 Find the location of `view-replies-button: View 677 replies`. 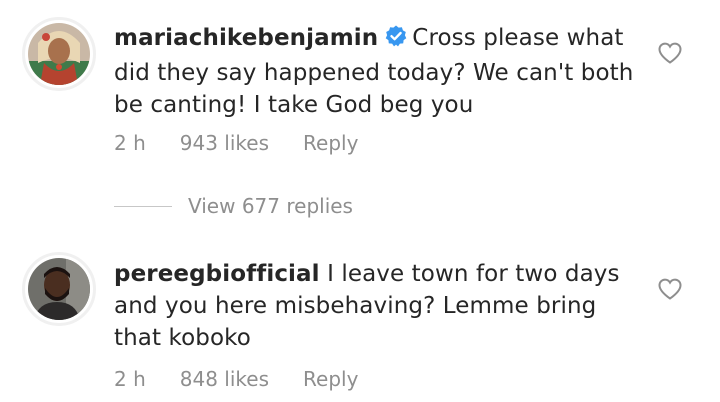

view-replies-button: View 677 replies is located at coordinates (233, 206).